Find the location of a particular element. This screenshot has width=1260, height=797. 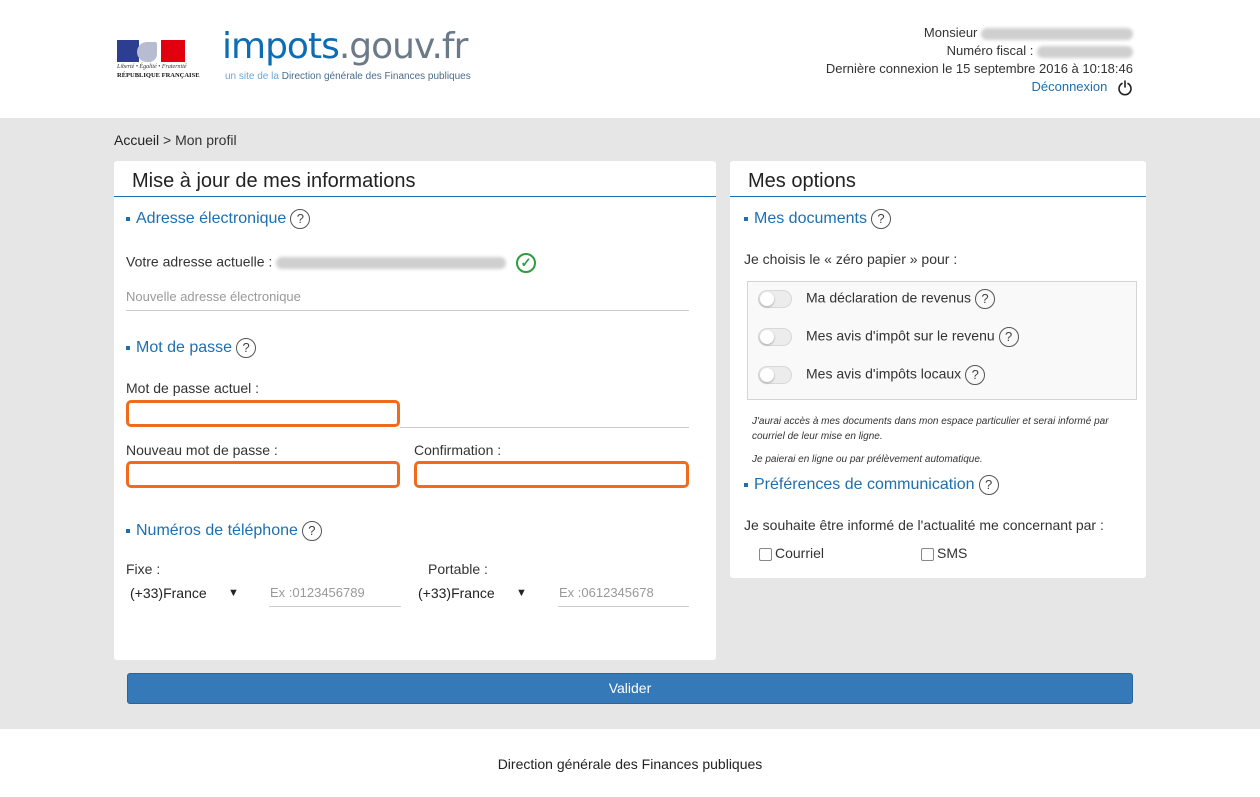

logout-link: Déconnexion is located at coordinates (1069, 86).